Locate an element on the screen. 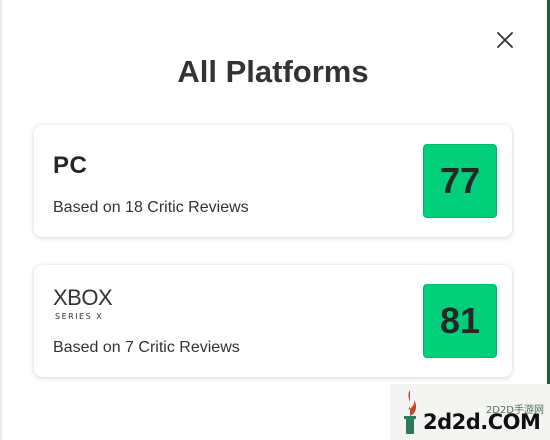 The image size is (550, 440). xbox-series-x-logo: XBOX SERIES X is located at coordinates (88, 305).